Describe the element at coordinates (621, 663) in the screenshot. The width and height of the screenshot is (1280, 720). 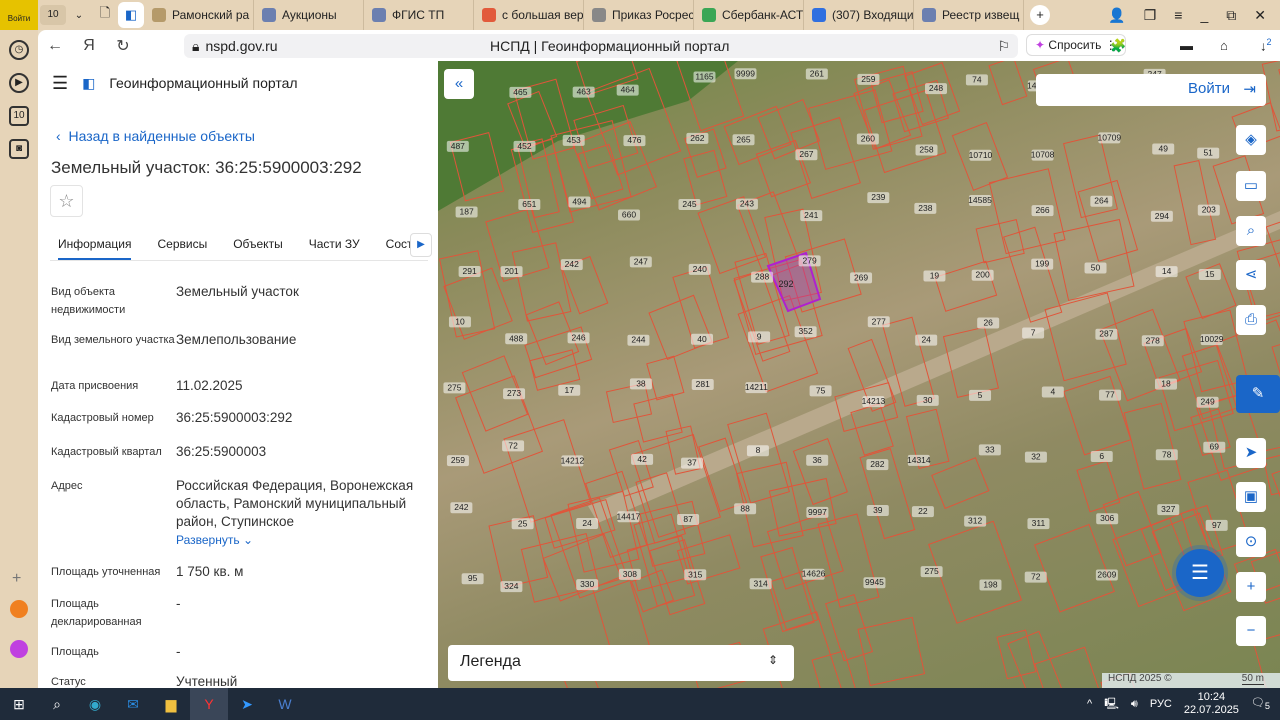
I see `legend-dropdown: Легенда ⇕` at that location.